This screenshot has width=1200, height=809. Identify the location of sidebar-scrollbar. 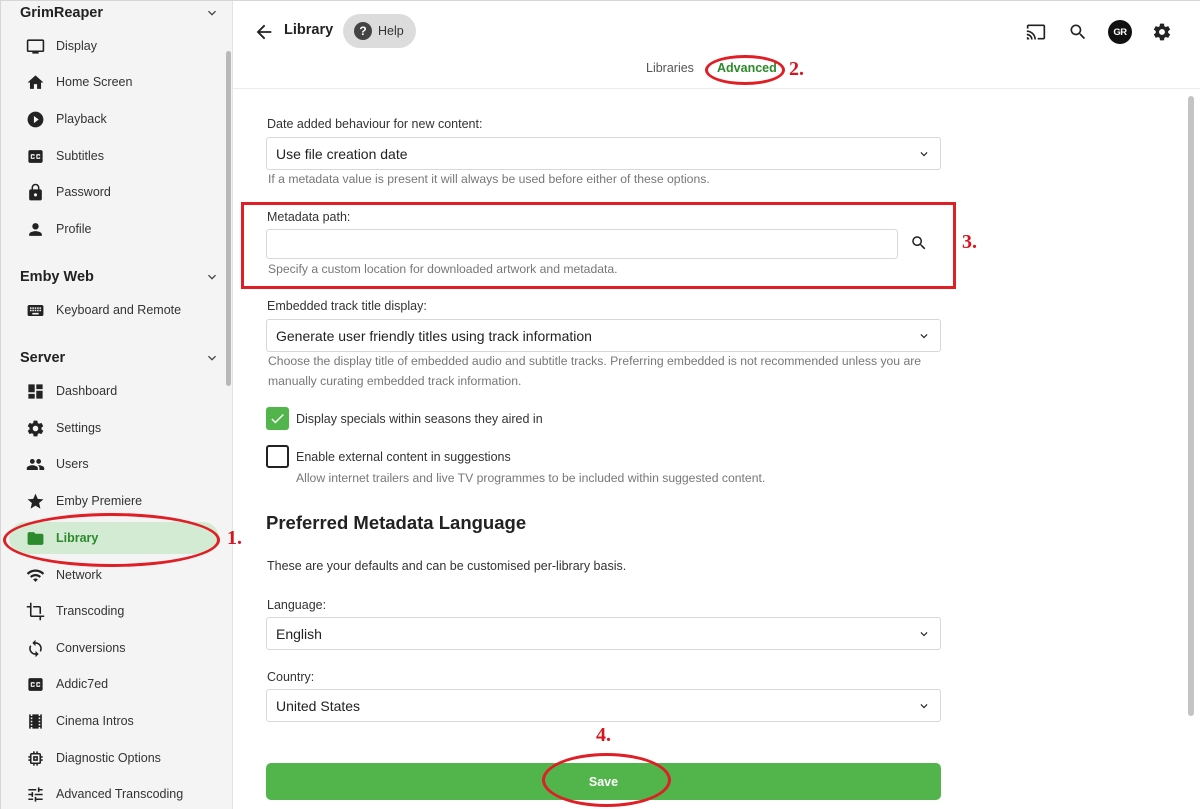
(228, 218).